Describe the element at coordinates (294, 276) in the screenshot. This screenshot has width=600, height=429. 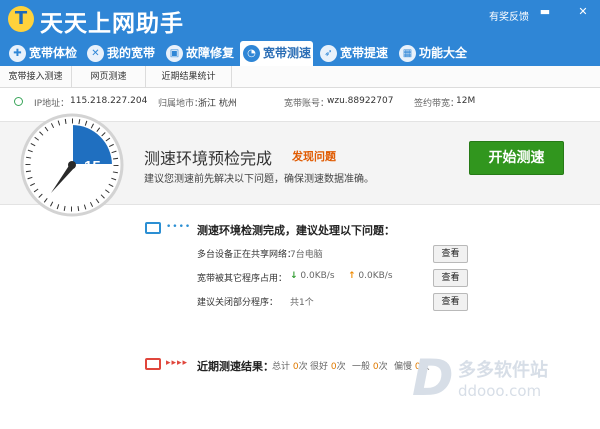
I see `arrow-down-icon: ↓` at that location.